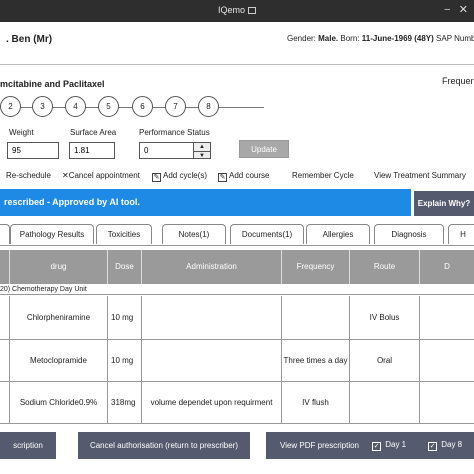 The image size is (474, 474). I want to click on day8-checkbox: ✓ Day 8, so click(445, 445).